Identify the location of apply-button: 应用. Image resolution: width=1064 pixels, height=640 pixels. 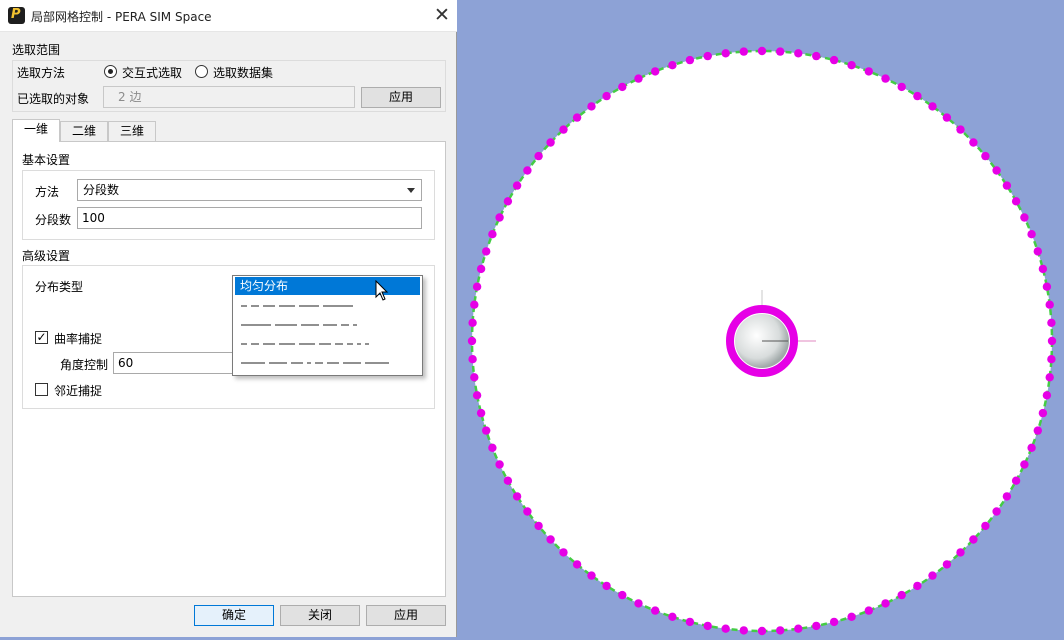
(406, 615).